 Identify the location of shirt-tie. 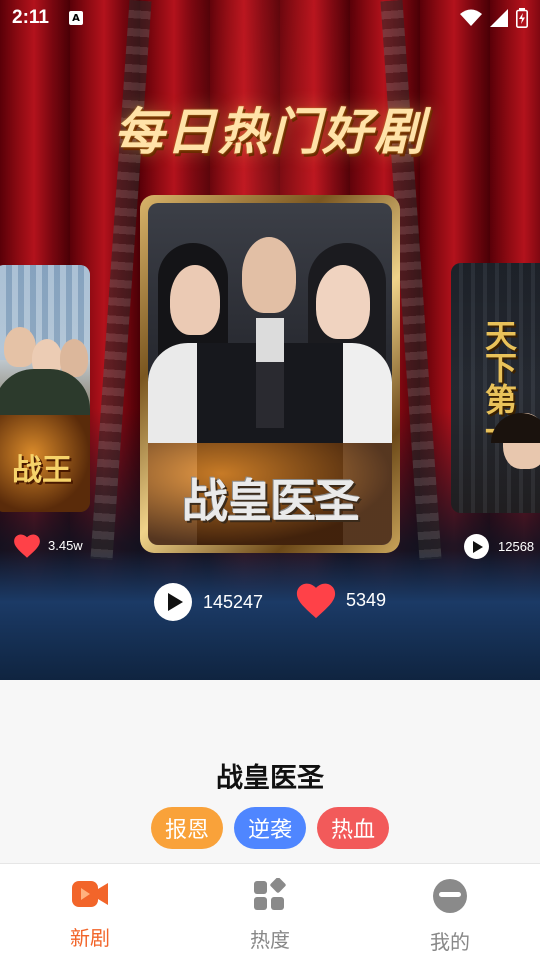
(270, 373).